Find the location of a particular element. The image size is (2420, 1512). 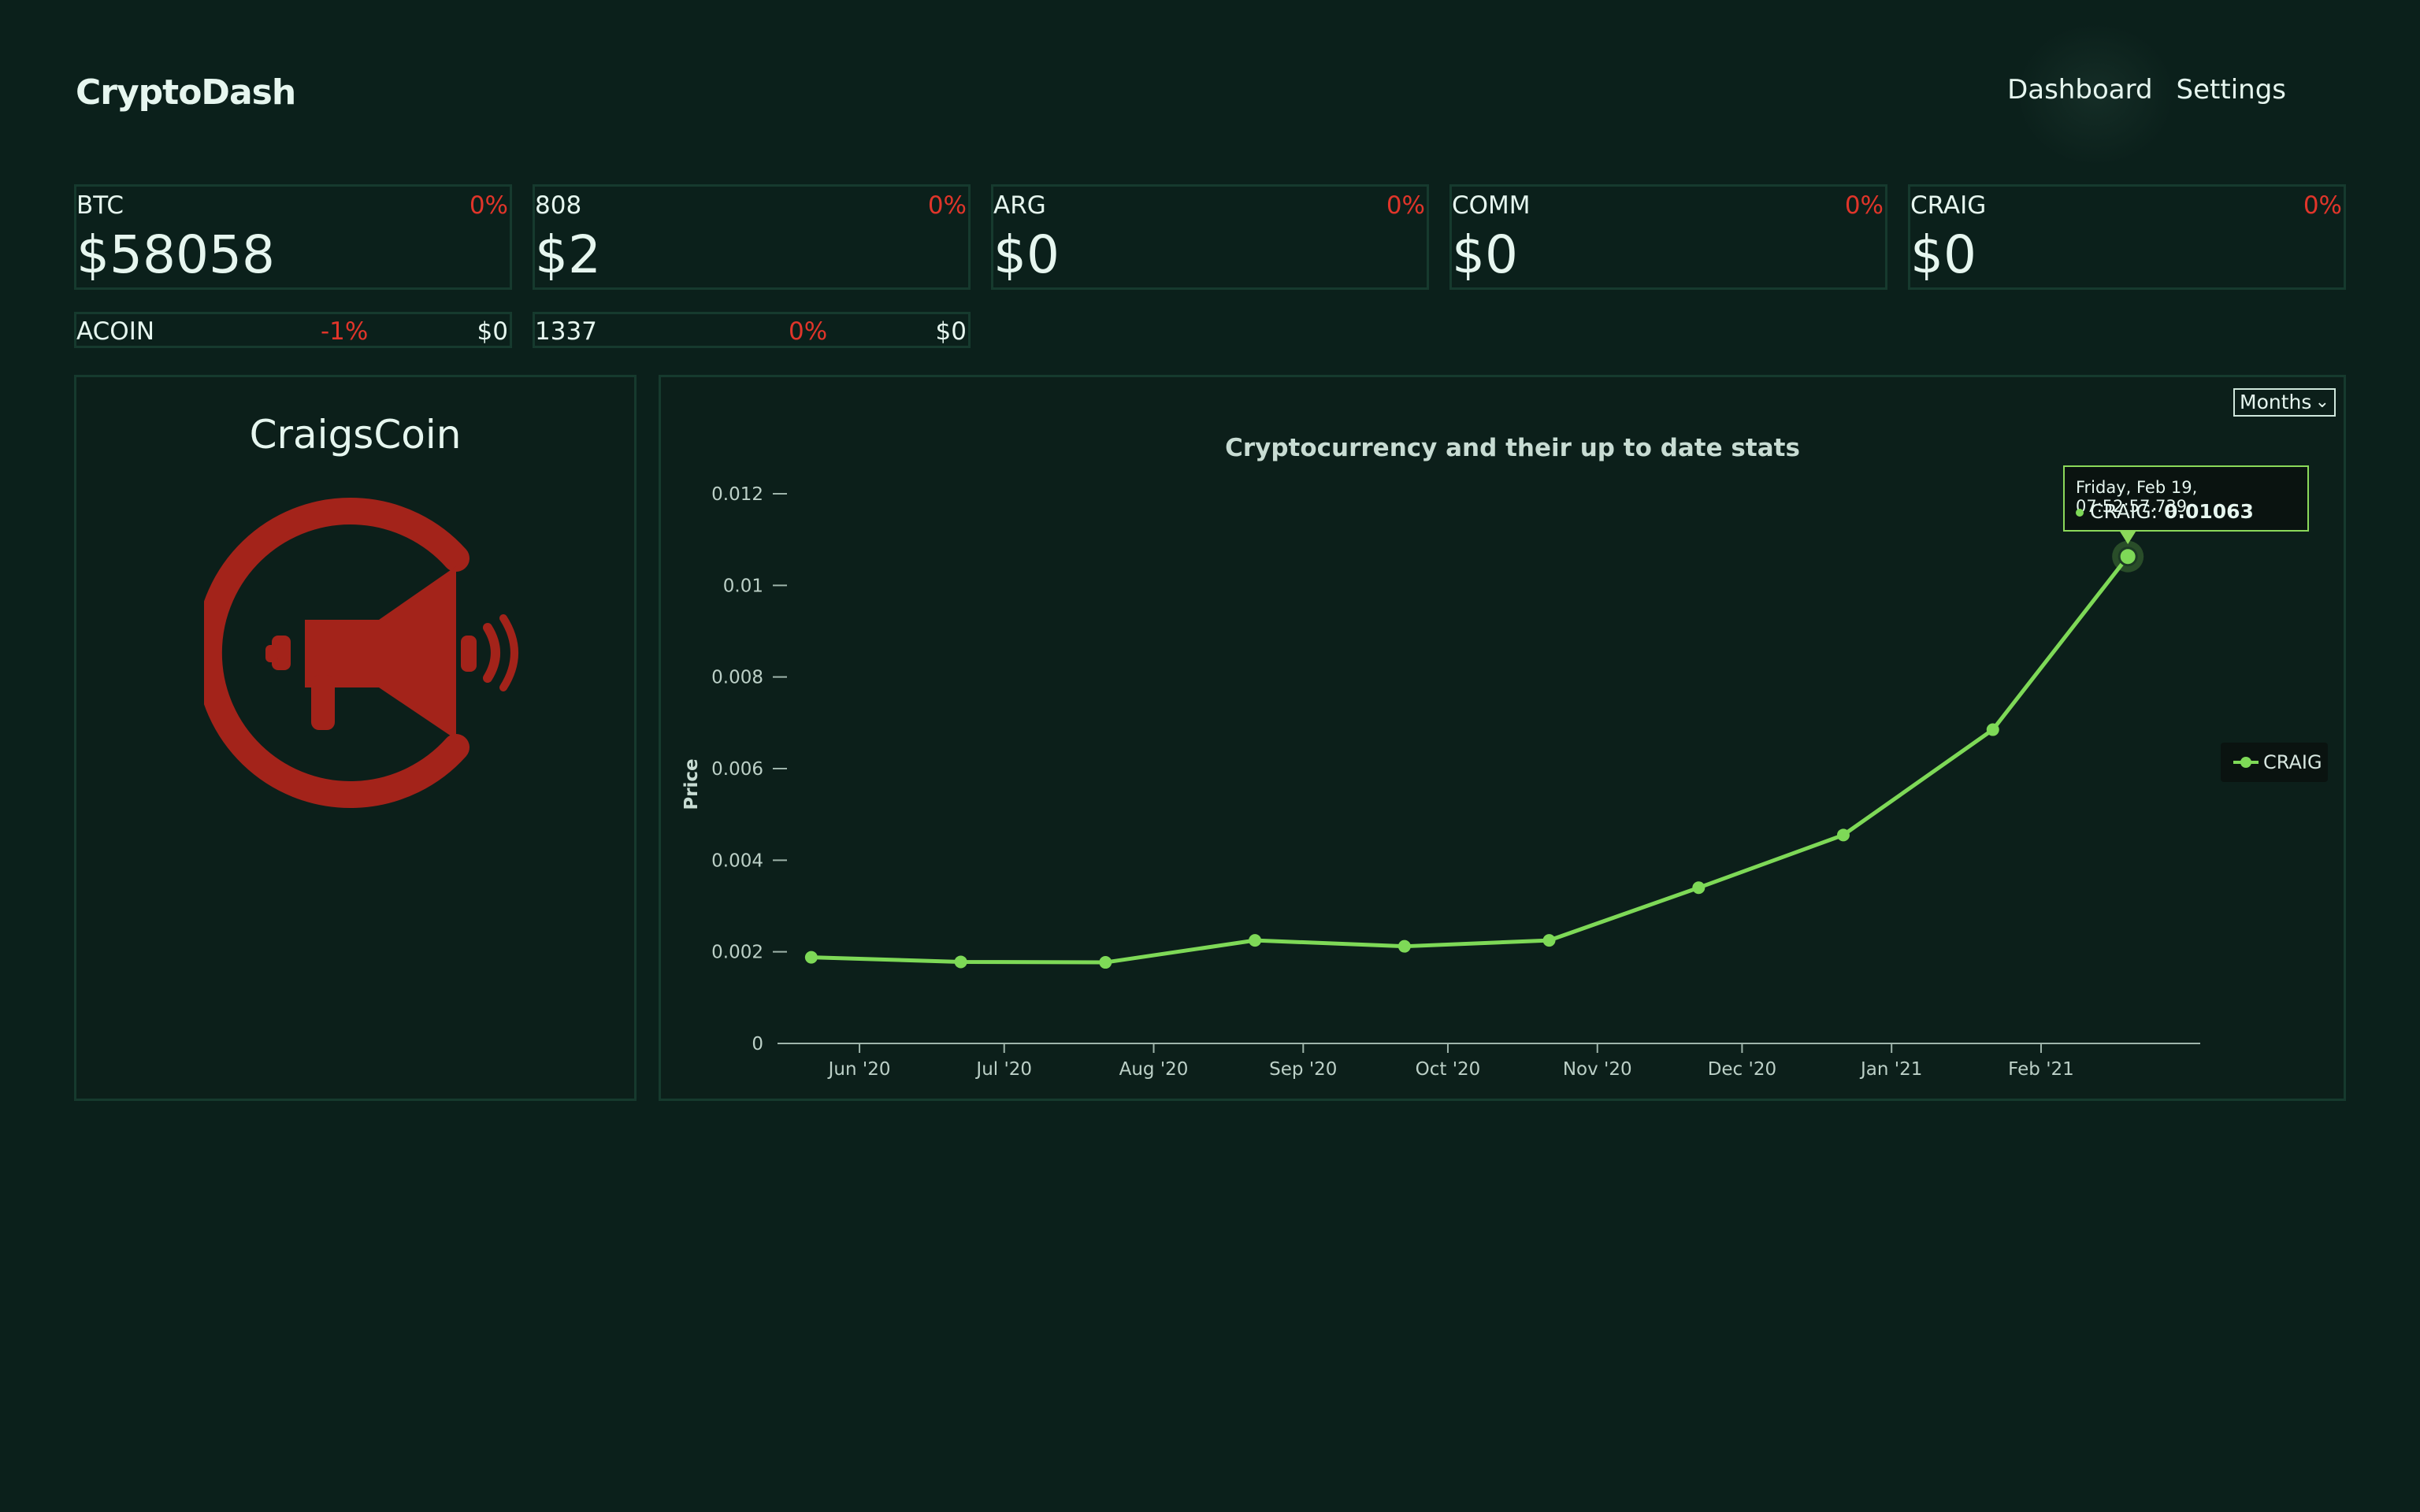

nav-settings: Settings is located at coordinates (2231, 90).